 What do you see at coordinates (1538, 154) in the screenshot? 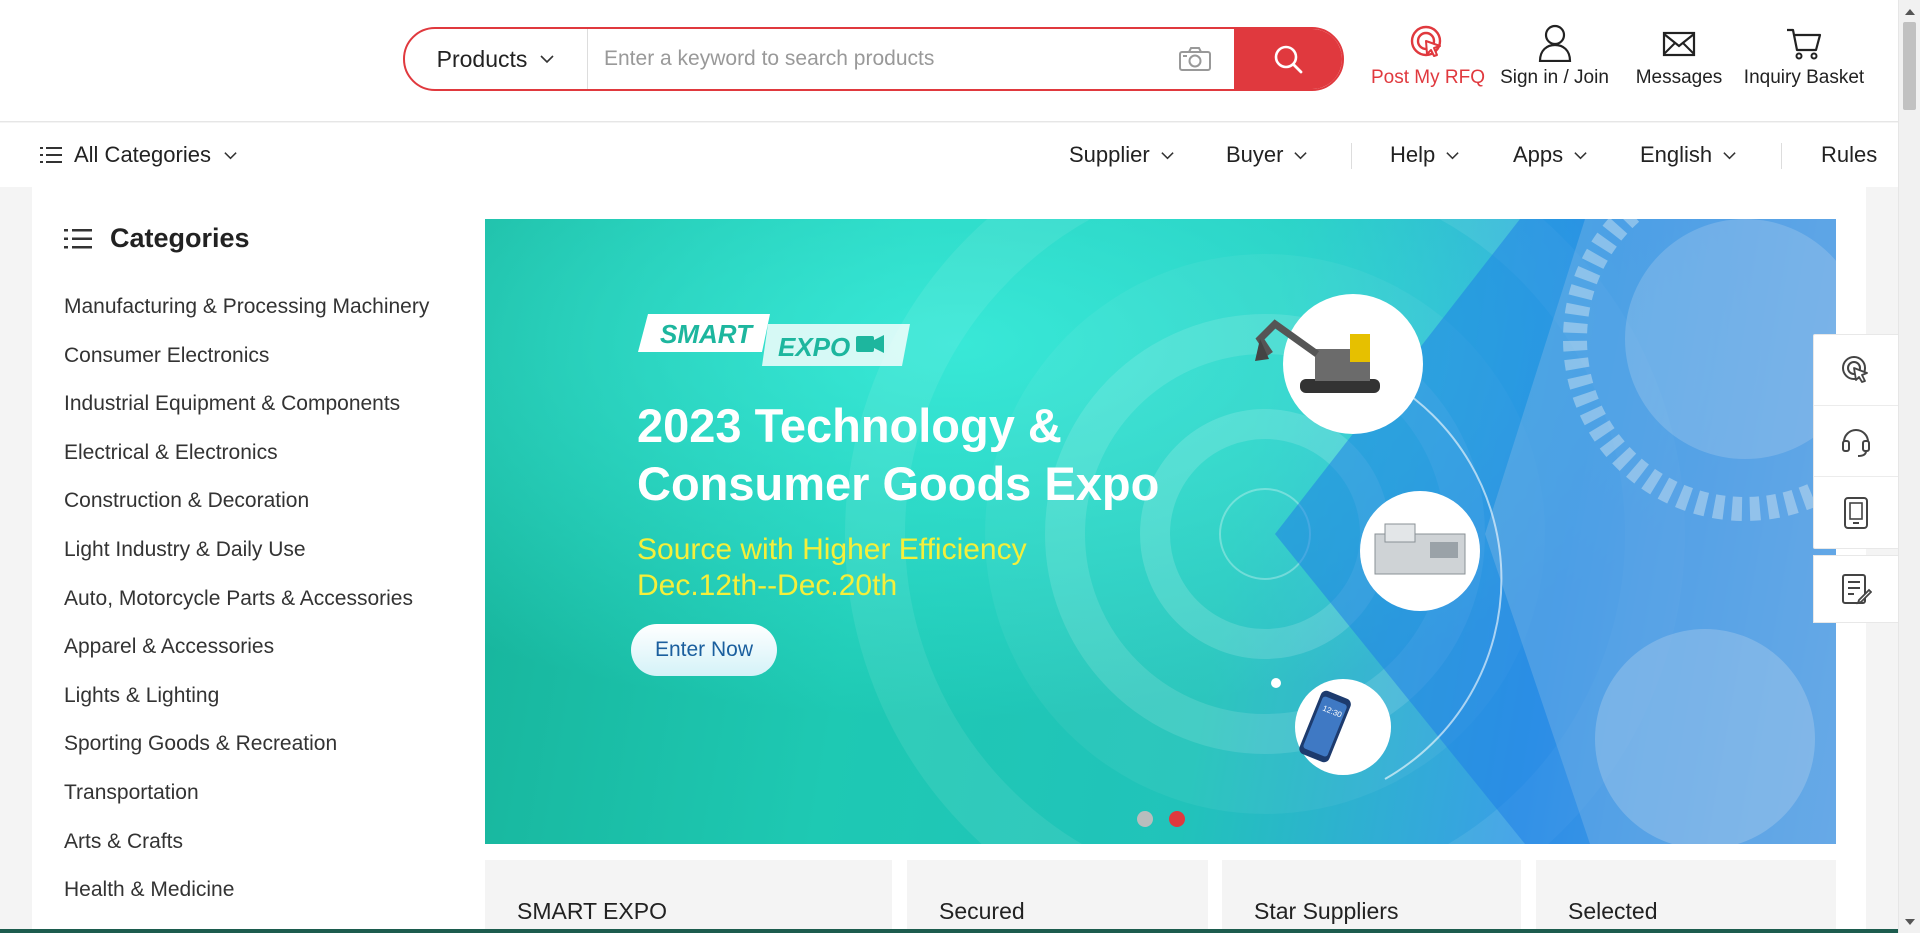
I see `nav-apps-label: Apps` at bounding box center [1538, 154].